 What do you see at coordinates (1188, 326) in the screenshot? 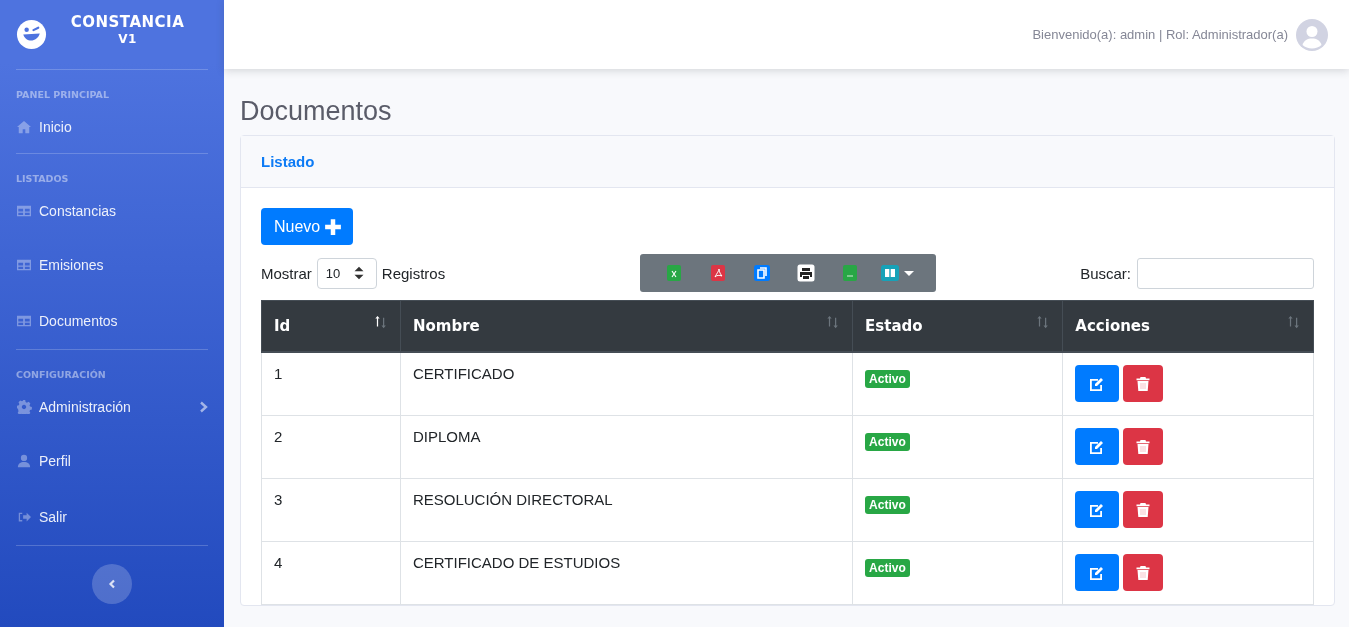
I see `column-header: Acciones` at bounding box center [1188, 326].